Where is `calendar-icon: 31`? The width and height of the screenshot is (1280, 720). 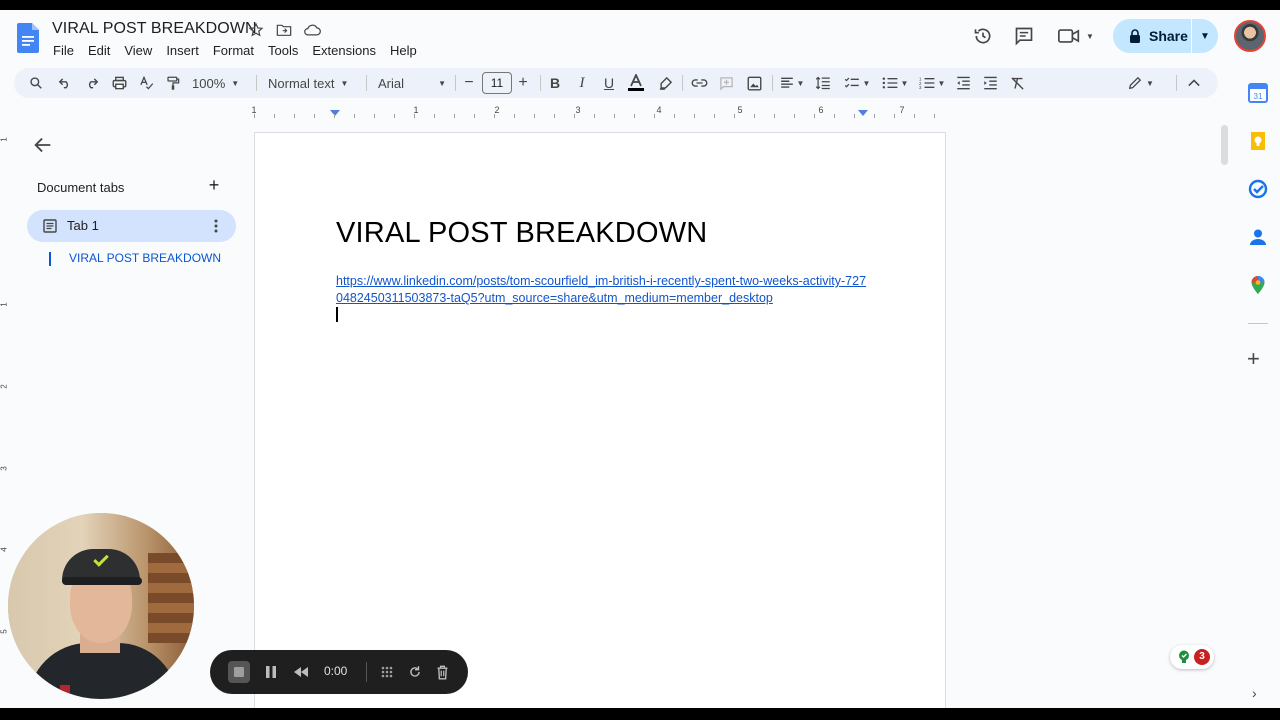 calendar-icon: 31 is located at coordinates (1258, 93).